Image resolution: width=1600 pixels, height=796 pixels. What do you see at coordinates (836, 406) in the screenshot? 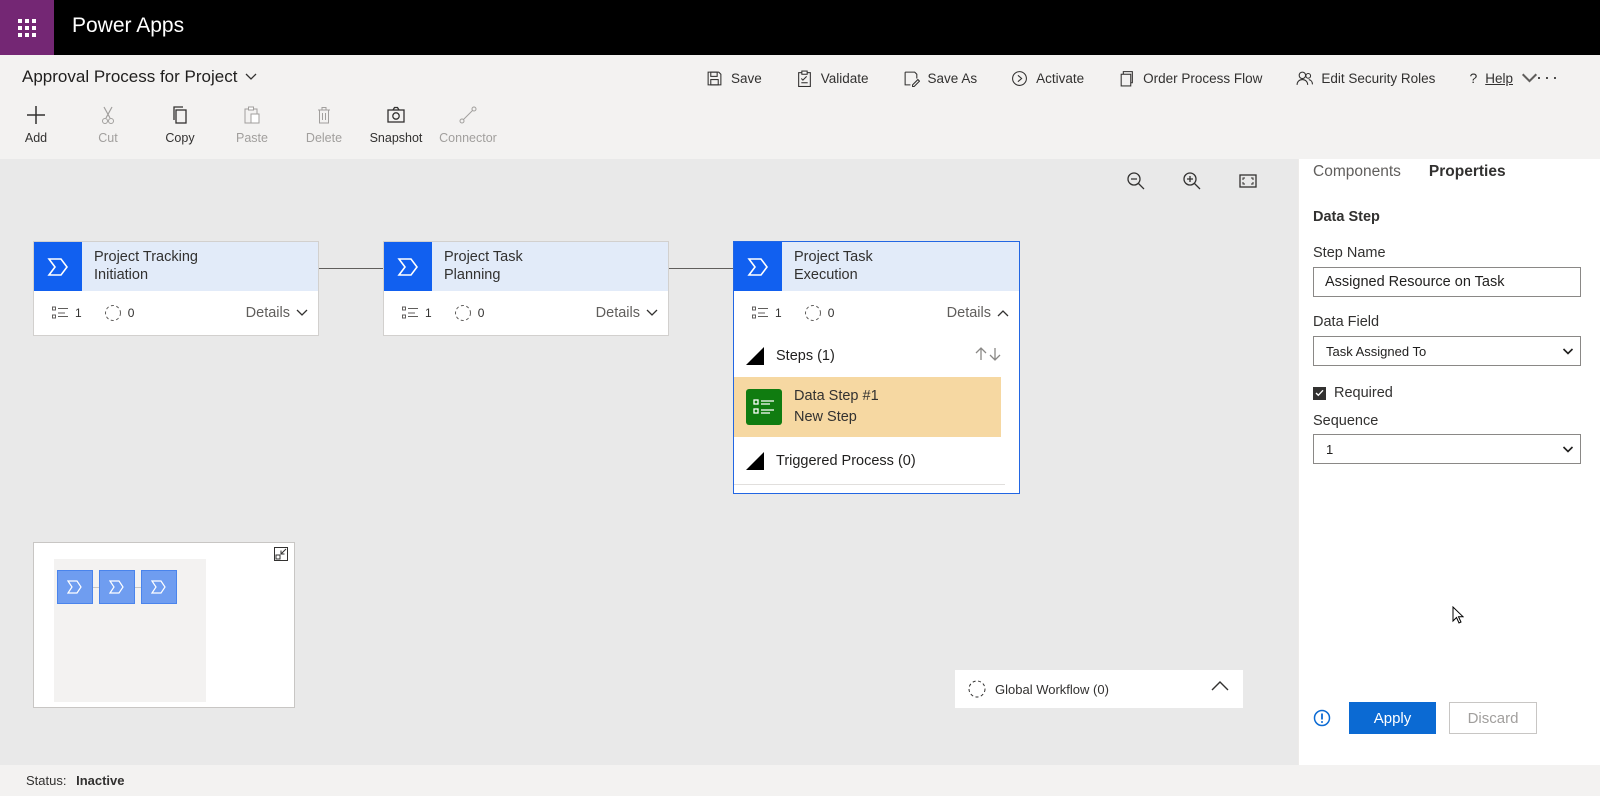
I see `data-step-text: Data Step #1 New Step` at bounding box center [836, 406].